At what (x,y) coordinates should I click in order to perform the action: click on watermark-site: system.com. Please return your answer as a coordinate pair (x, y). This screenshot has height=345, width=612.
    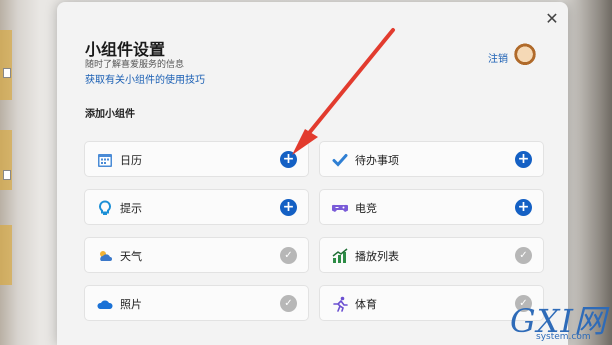
    Looking at the image, I should click on (563, 337).